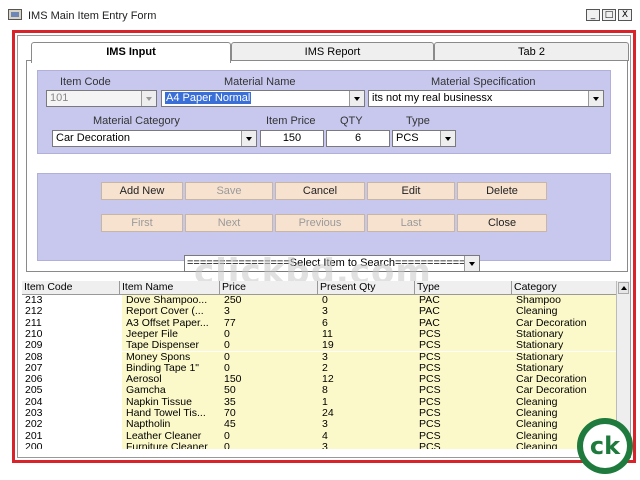 The height and width of the screenshot is (480, 640). Describe the element at coordinates (366, 402) in the screenshot. I see `table-cell: 1` at that location.